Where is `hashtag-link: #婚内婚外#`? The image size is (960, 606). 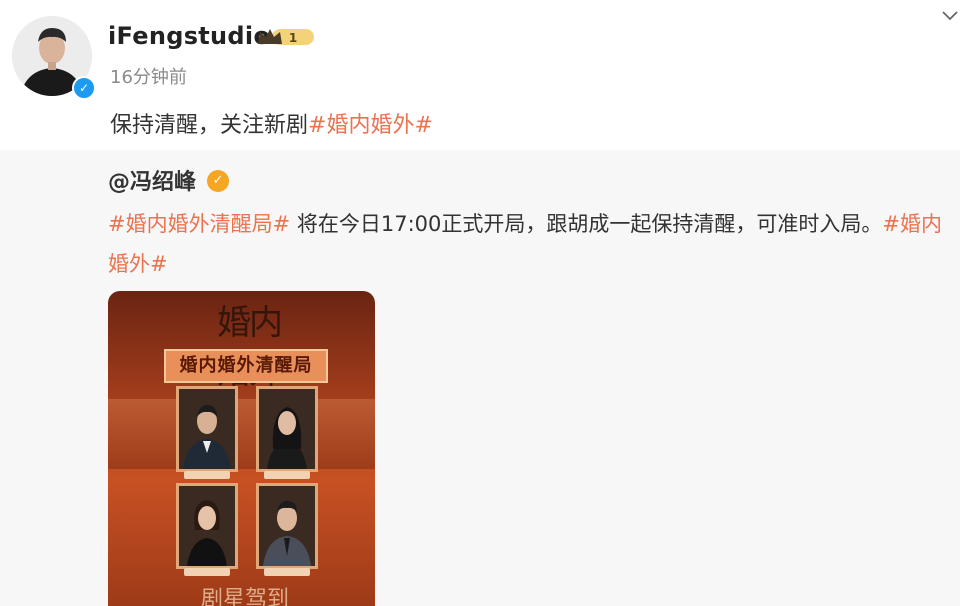 hashtag-link: #婚内婚外# is located at coordinates (370, 125).